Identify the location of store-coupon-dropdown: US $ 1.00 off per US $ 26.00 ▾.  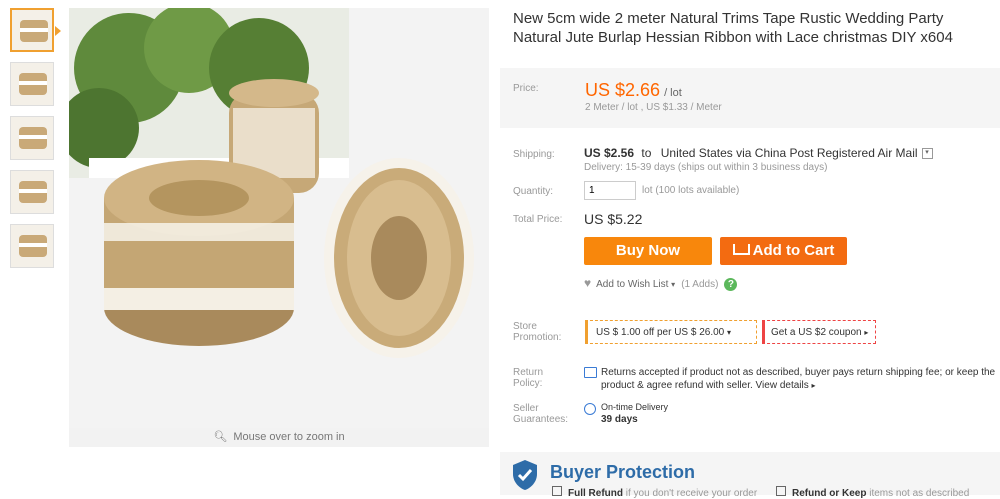
(671, 332).